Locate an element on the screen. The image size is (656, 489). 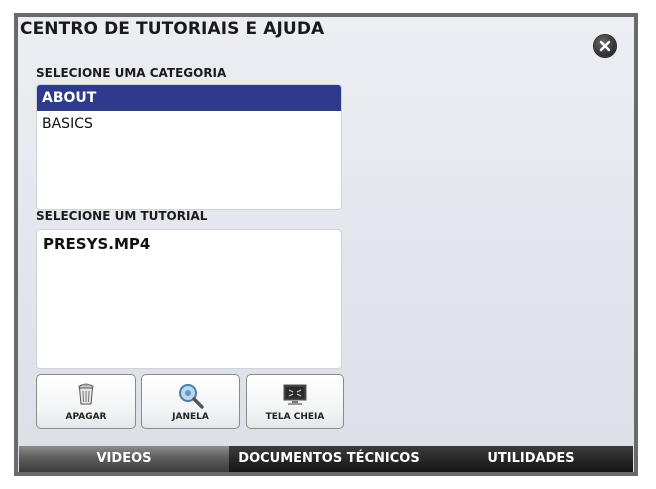
category-item-basics: BASICS is located at coordinates (189, 124).